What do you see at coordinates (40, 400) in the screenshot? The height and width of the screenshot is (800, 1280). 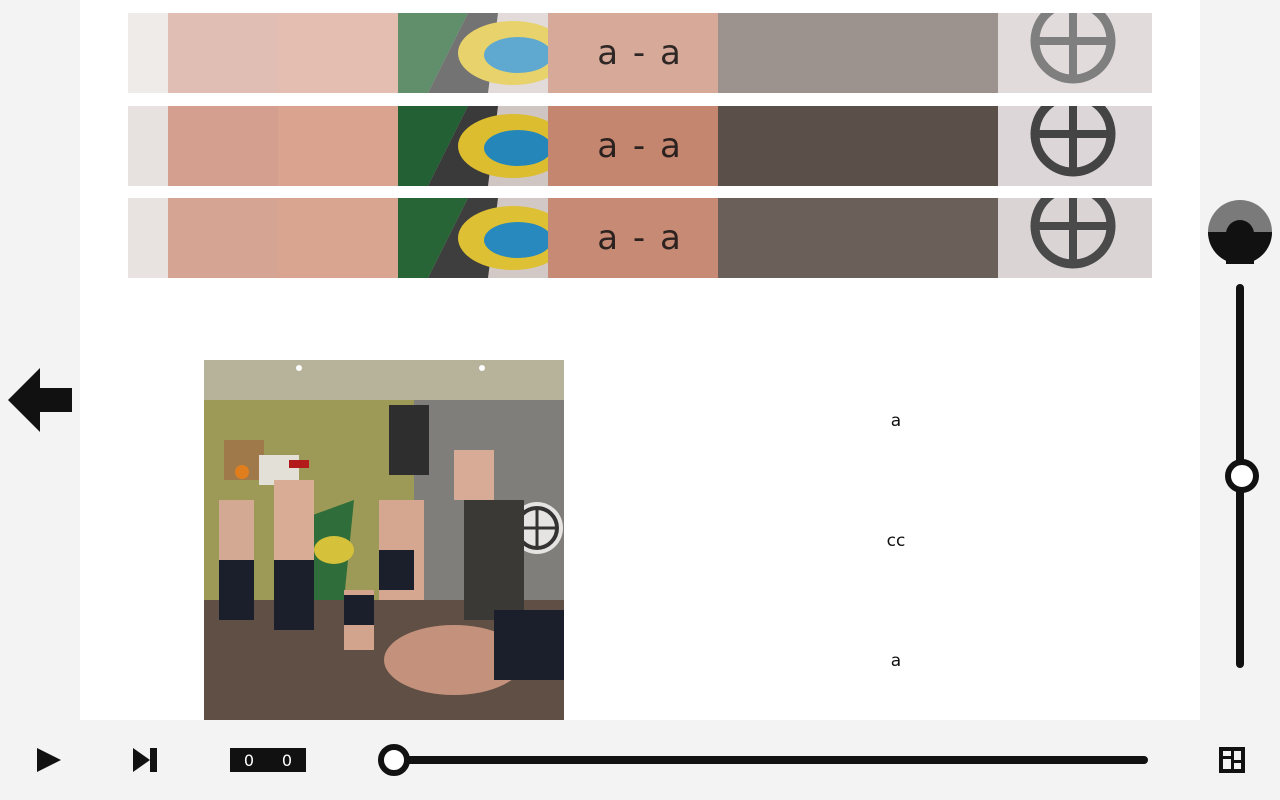 I see `arrow-left-icon` at bounding box center [40, 400].